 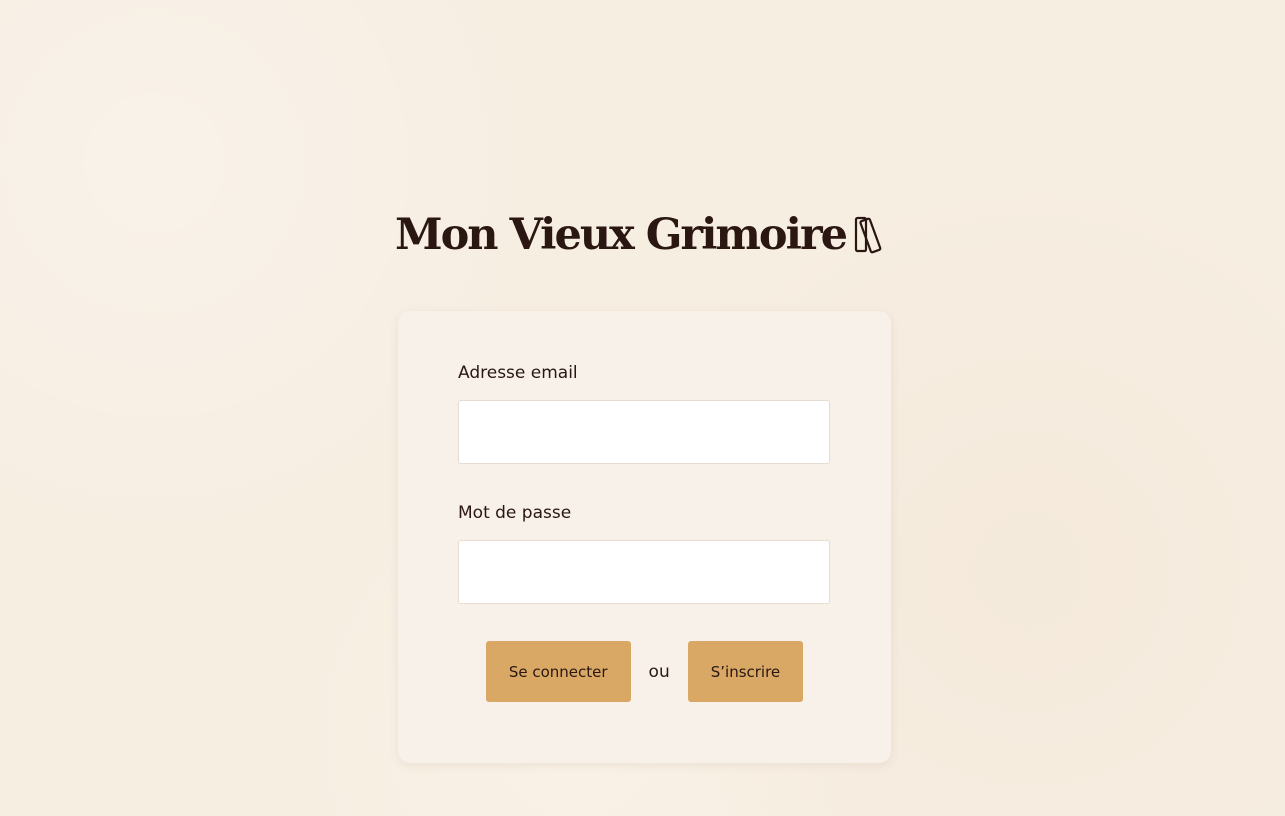 I want to click on email-field, so click(x=644, y=432).